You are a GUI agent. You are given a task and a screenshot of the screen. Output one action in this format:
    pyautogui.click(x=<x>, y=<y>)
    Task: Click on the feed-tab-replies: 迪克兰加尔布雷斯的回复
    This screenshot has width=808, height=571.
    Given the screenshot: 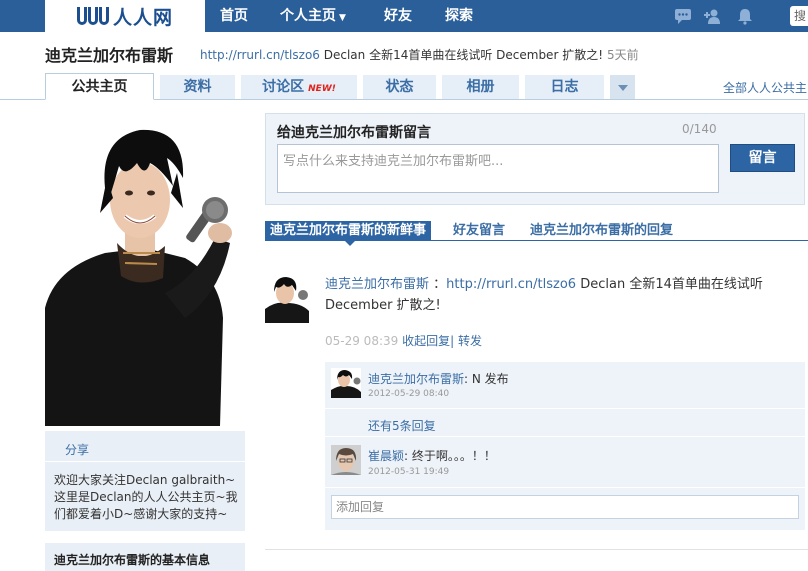 What is the action you would take?
    pyautogui.click(x=601, y=231)
    